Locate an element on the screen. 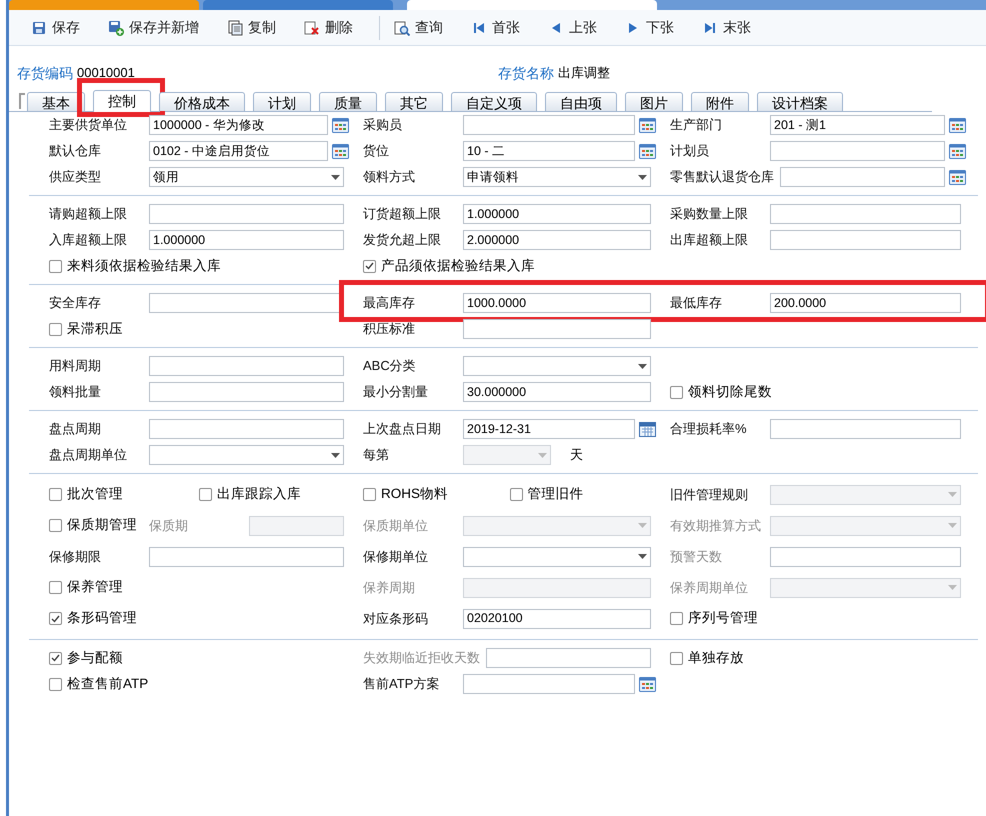 This screenshot has height=816, width=986. dropdown-field: 领用 is located at coordinates (246, 177).